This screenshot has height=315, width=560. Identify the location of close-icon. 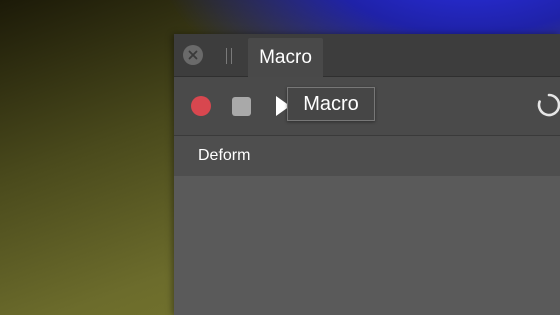
(193, 55).